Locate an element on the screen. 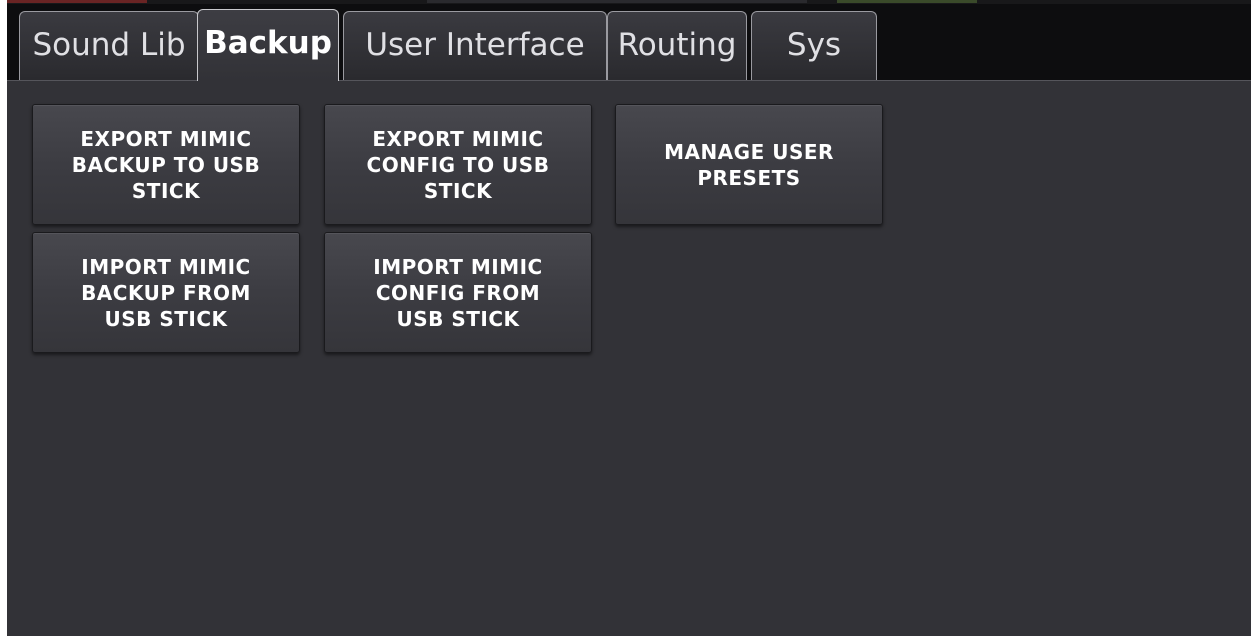 This screenshot has height=636, width=1251. export-backup-button: EXPORT MIMIC BACKUP TO USB STICK is located at coordinates (166, 164).